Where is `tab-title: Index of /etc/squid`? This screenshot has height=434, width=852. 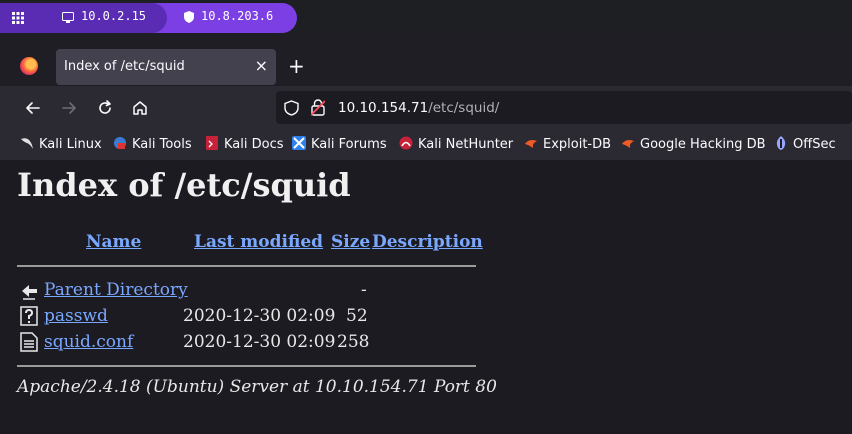 tab-title: Index of /etc/squid is located at coordinates (124, 66).